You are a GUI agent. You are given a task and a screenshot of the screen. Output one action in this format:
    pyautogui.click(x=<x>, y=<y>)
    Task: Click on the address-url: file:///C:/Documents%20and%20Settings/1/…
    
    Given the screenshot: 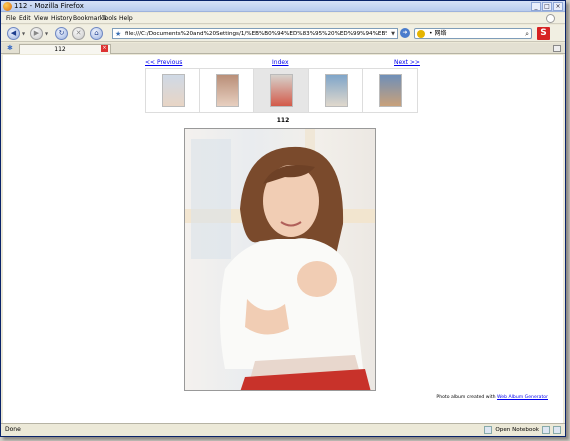 What is the action you would take?
    pyautogui.click(x=256, y=34)
    